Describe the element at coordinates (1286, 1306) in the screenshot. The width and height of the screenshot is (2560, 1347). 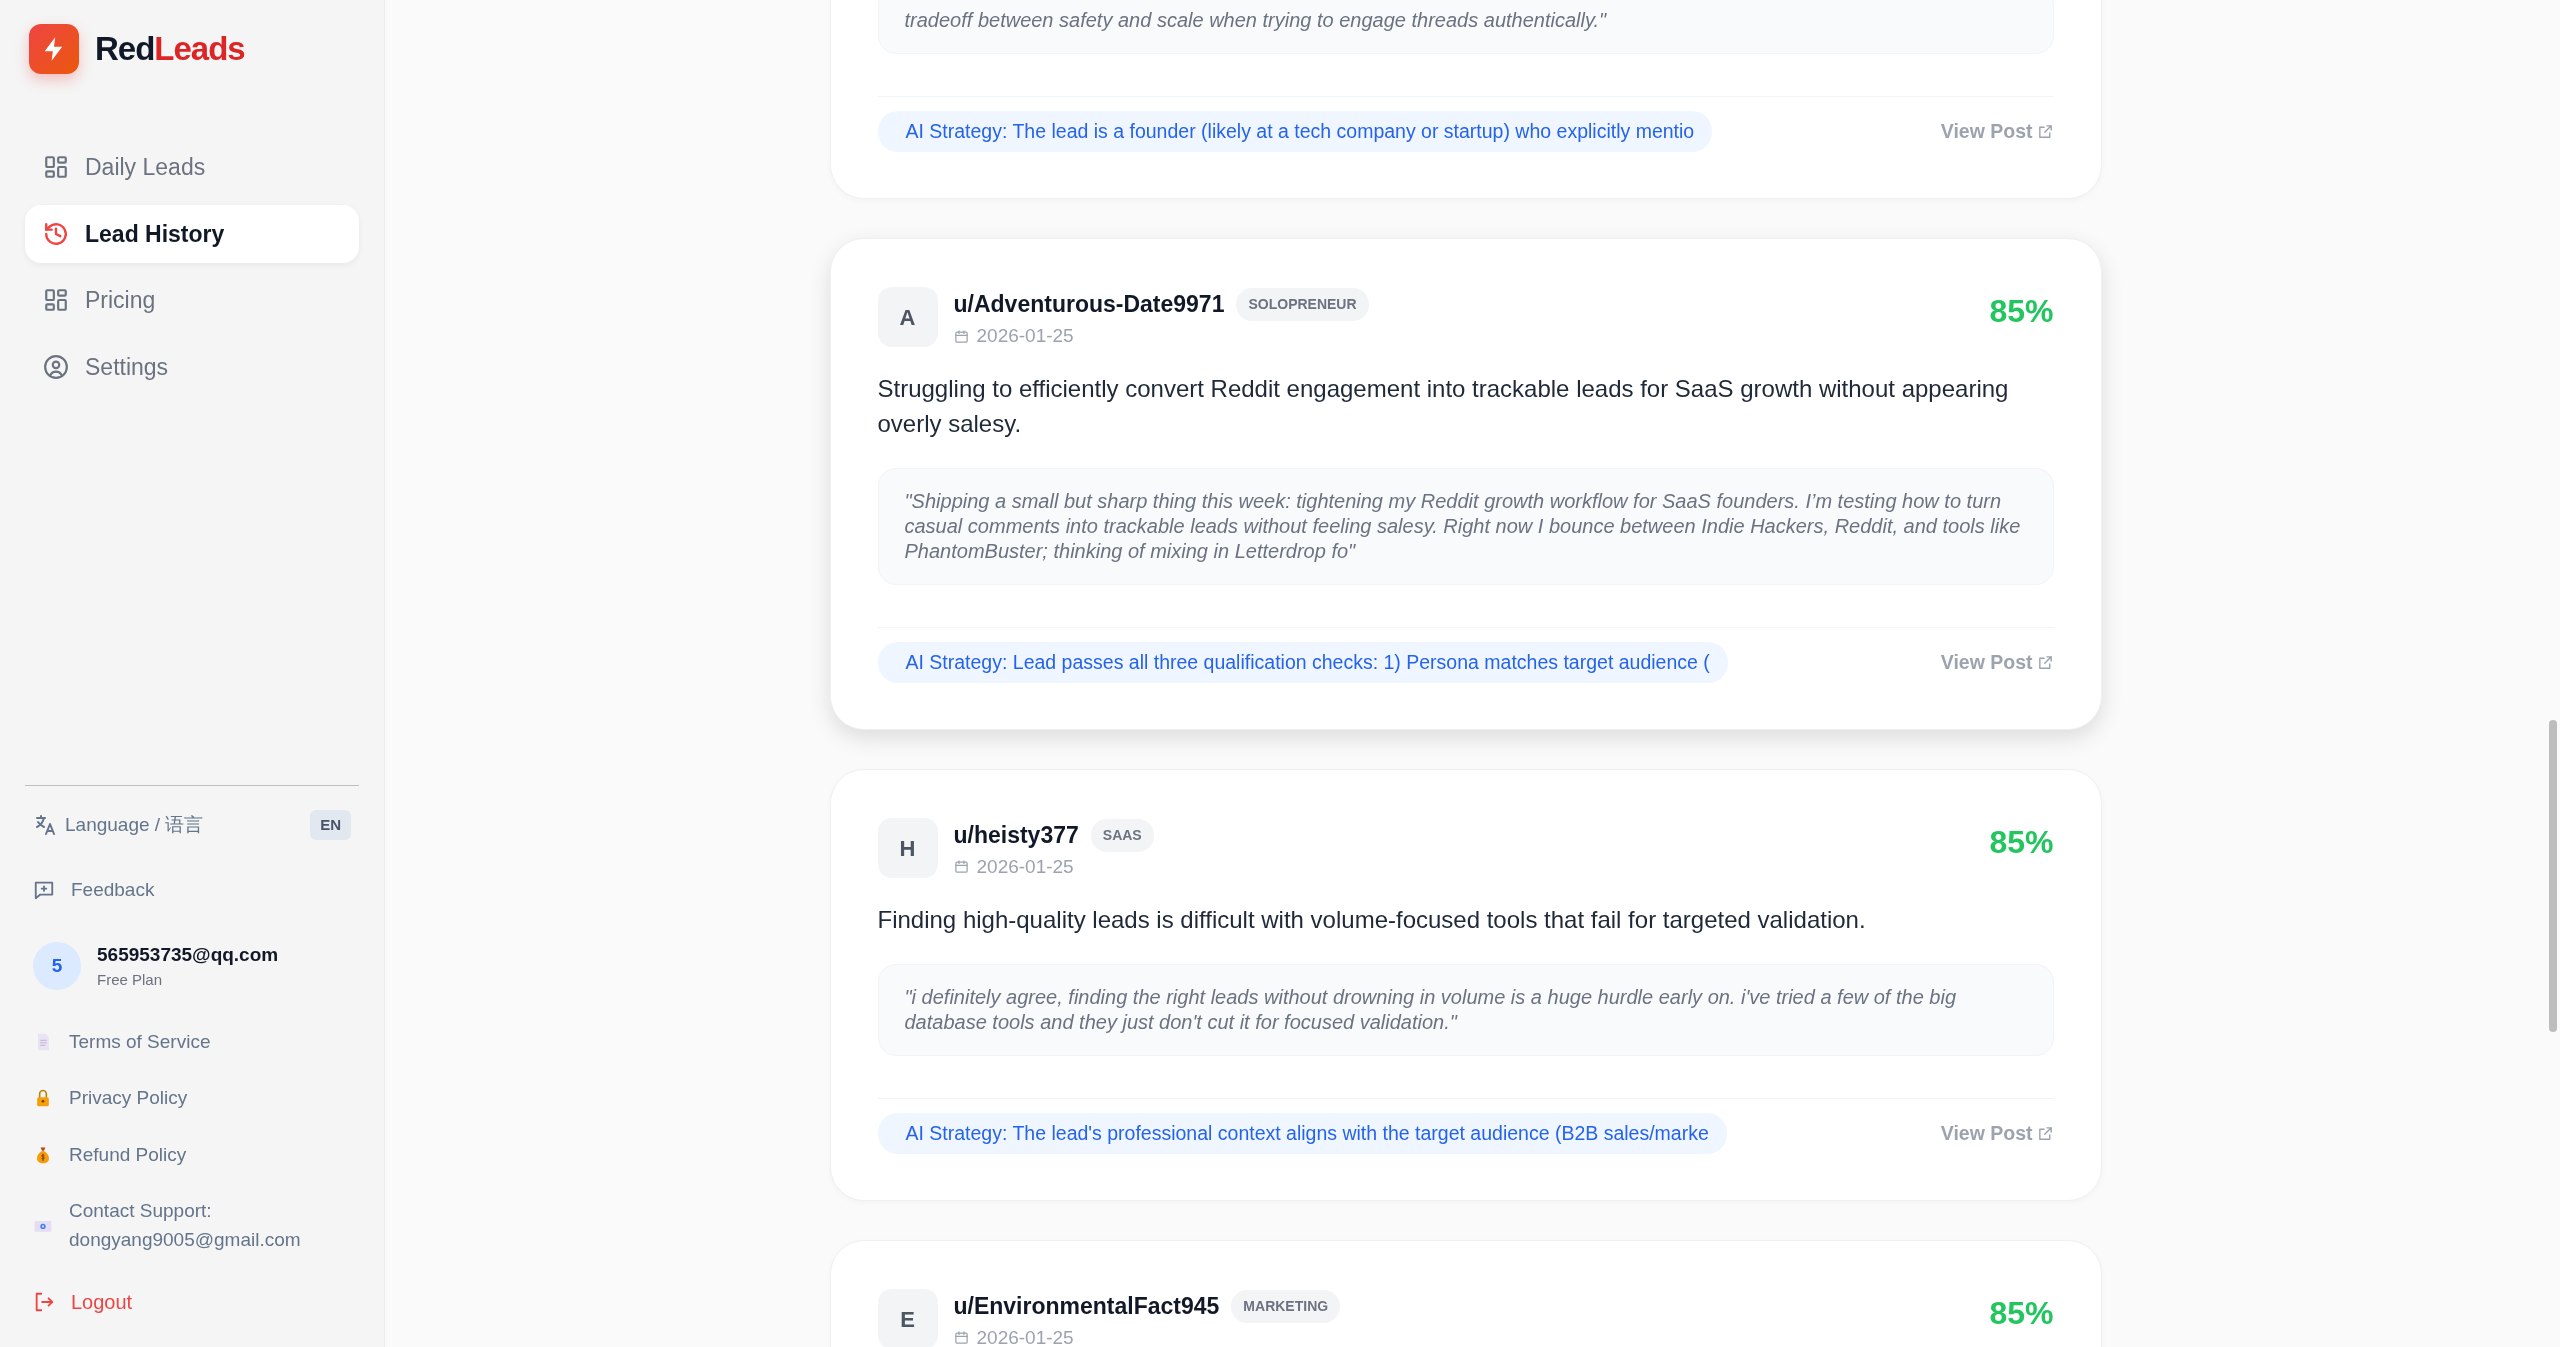
I see `category-tag: MARKETING` at that location.